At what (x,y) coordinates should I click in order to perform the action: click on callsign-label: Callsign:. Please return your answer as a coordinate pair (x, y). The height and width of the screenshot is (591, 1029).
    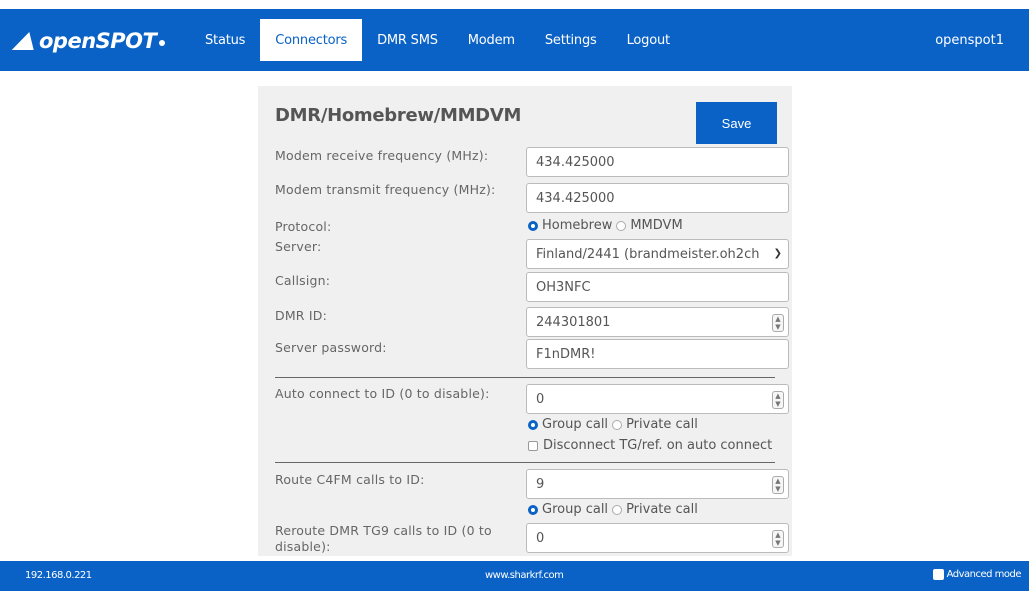
    Looking at the image, I should click on (303, 280).